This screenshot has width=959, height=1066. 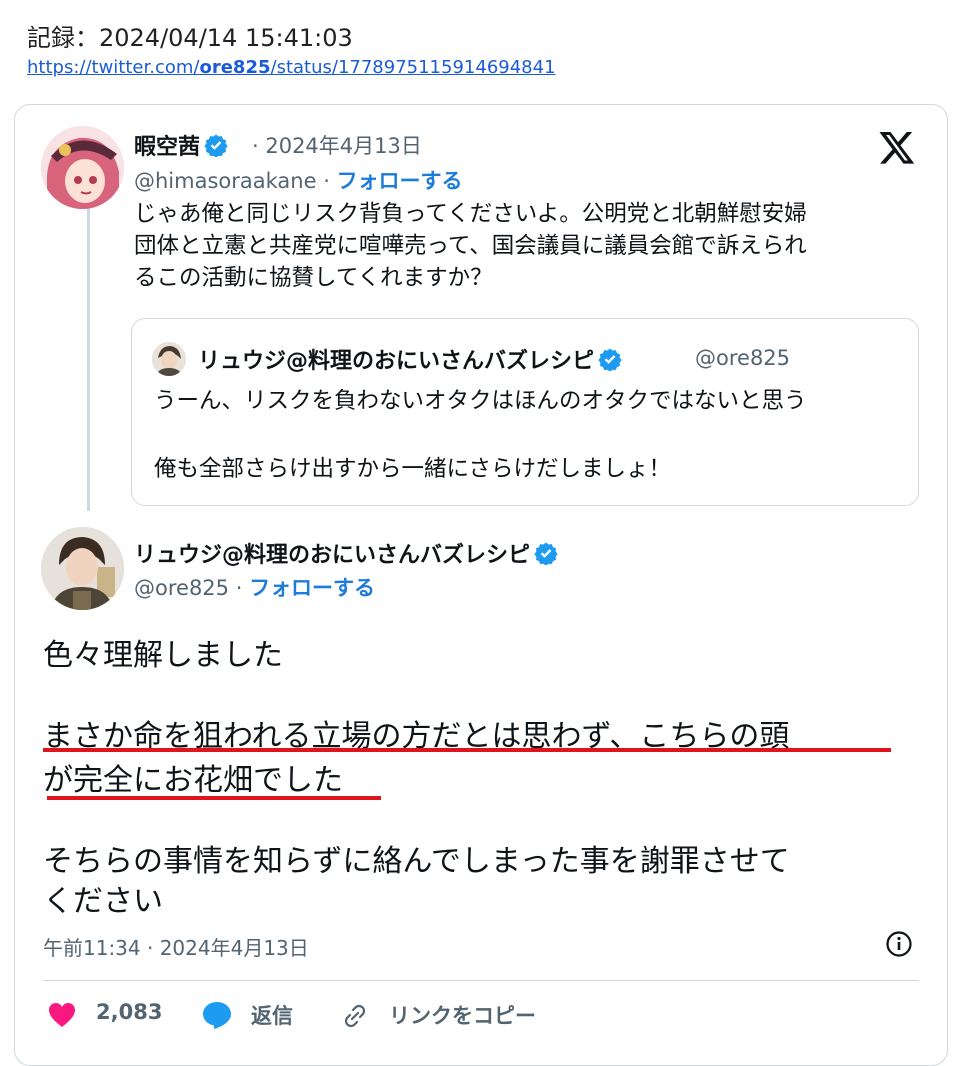 What do you see at coordinates (337, 145) in the screenshot?
I see `reply-date: · 2024年4月13日` at bounding box center [337, 145].